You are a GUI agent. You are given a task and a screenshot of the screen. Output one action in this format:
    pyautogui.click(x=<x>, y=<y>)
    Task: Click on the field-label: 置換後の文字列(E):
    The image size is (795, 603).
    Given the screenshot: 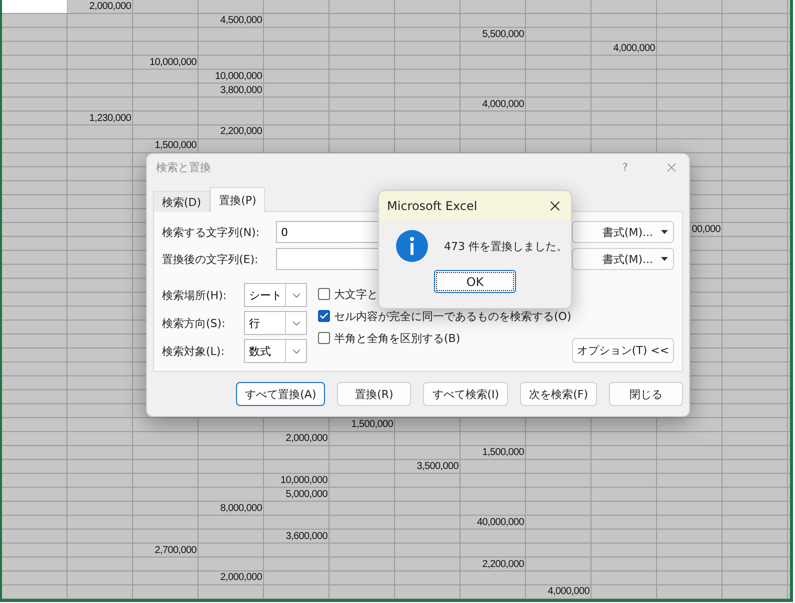 What is the action you would take?
    pyautogui.click(x=211, y=259)
    